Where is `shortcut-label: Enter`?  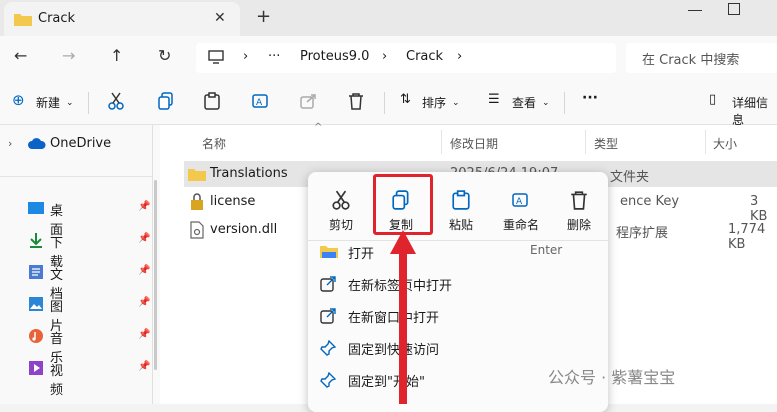 shortcut-label: Enter is located at coordinates (546, 250).